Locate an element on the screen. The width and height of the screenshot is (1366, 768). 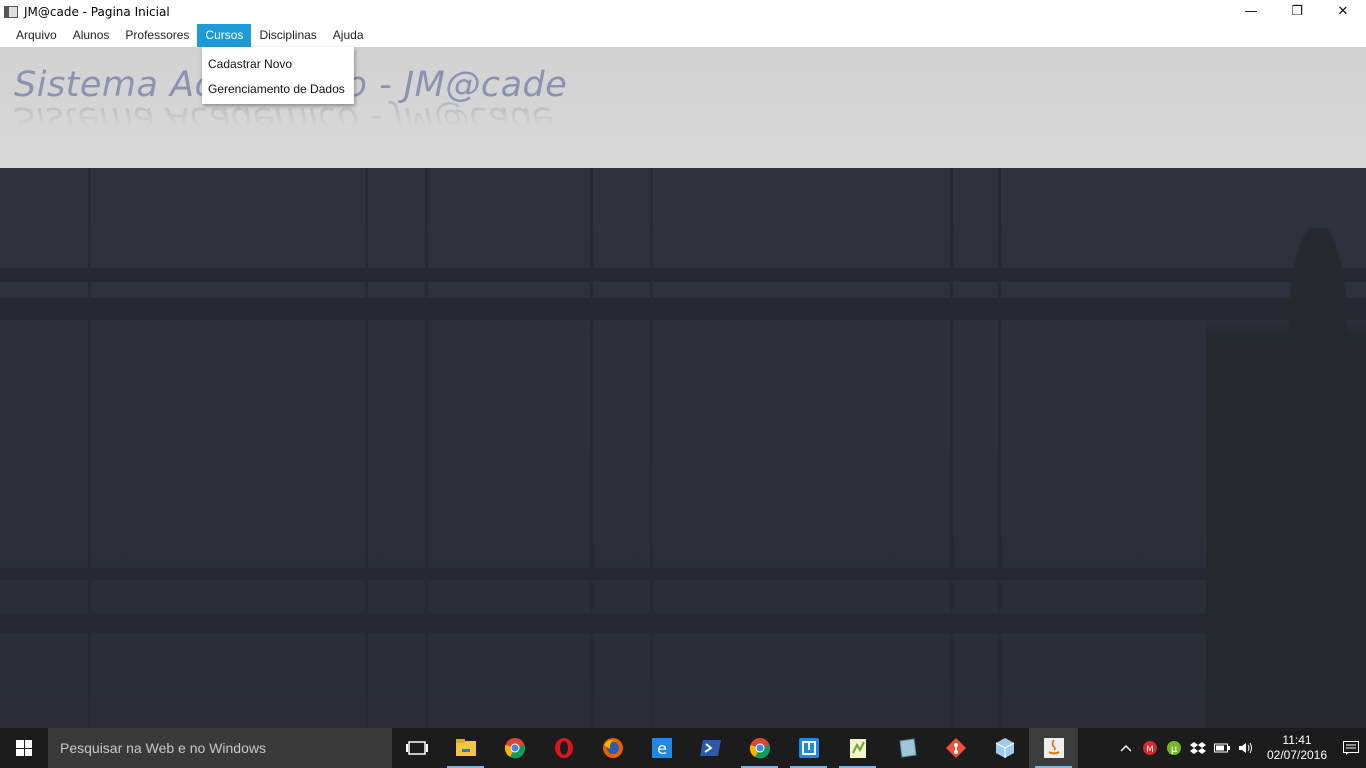
app-icon is located at coordinates (11, 12).